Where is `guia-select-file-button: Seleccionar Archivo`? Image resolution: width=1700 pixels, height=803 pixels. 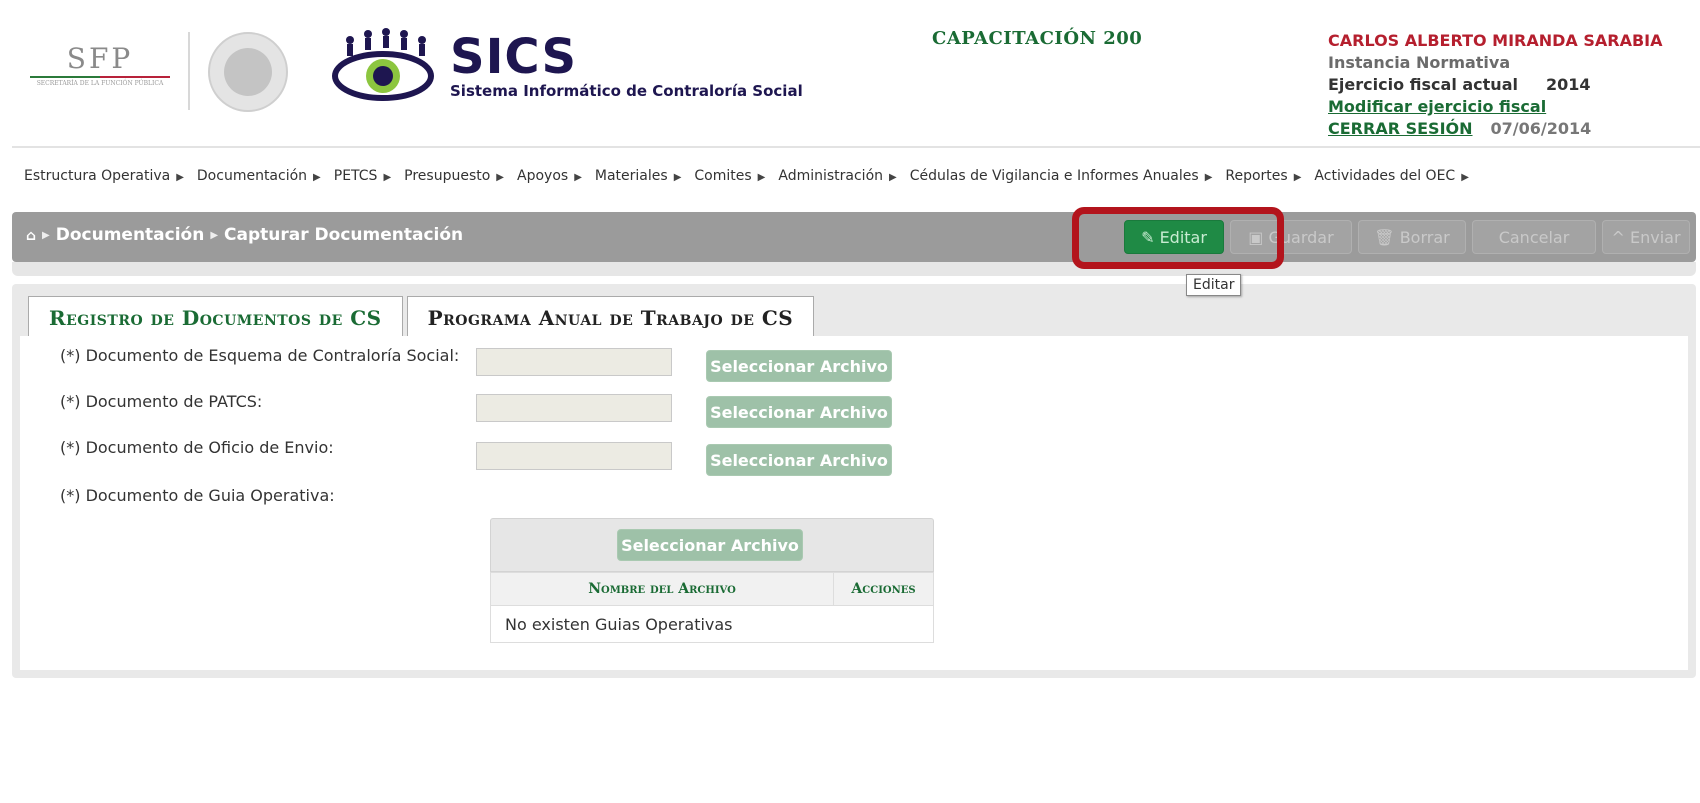 guia-select-file-button: Seleccionar Archivo is located at coordinates (710, 545).